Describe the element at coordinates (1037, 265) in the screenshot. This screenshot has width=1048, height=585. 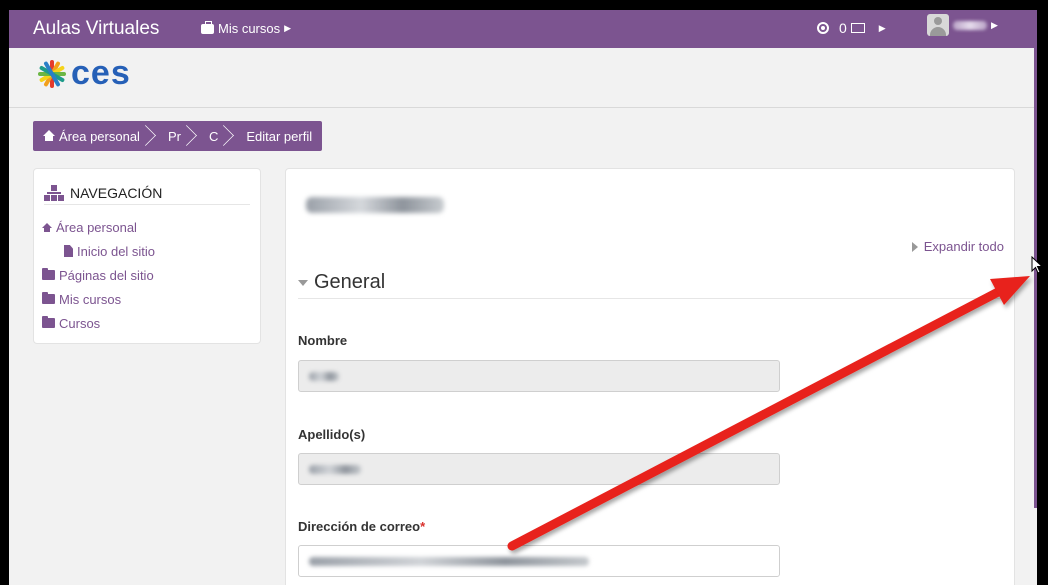
I see `mouse-cursor-icon` at that location.